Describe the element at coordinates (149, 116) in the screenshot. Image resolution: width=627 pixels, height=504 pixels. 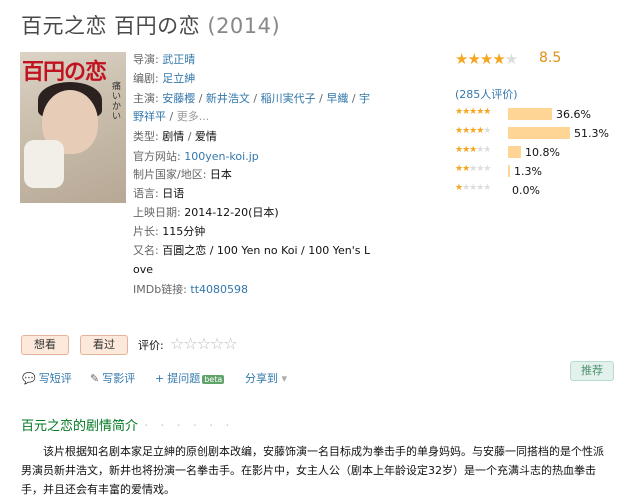
I see `cast-link: 野祥平` at that location.